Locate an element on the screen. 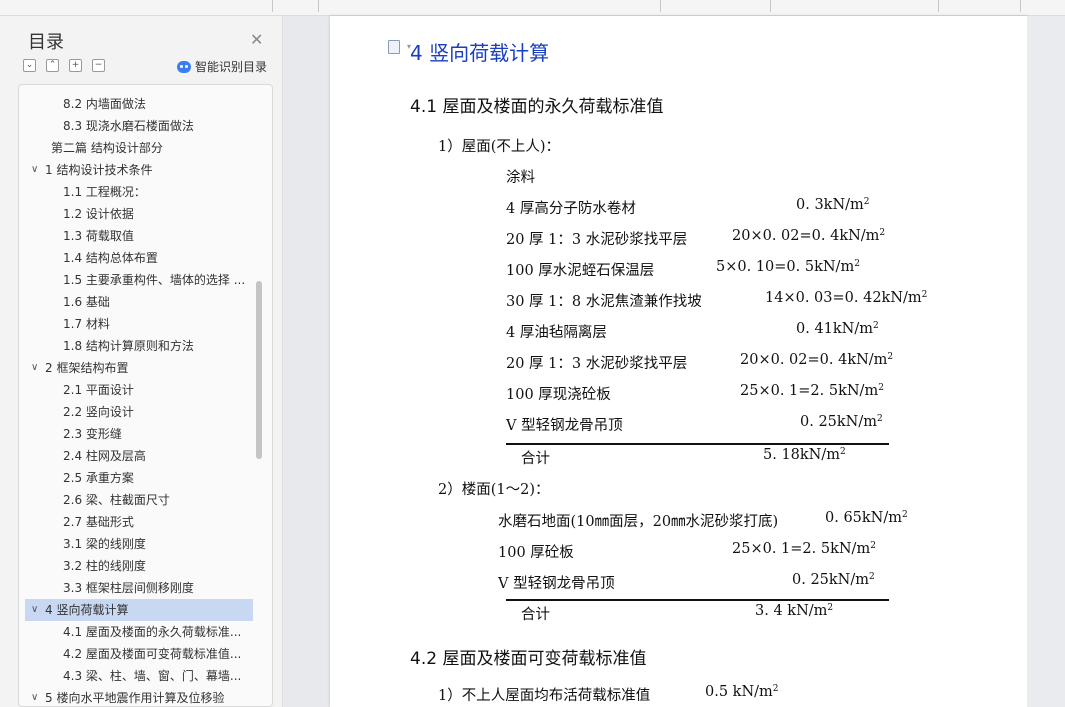 This screenshot has width=1065, height=707. toc-item-label: 2.4 柱网及层高 is located at coordinates (104, 456).